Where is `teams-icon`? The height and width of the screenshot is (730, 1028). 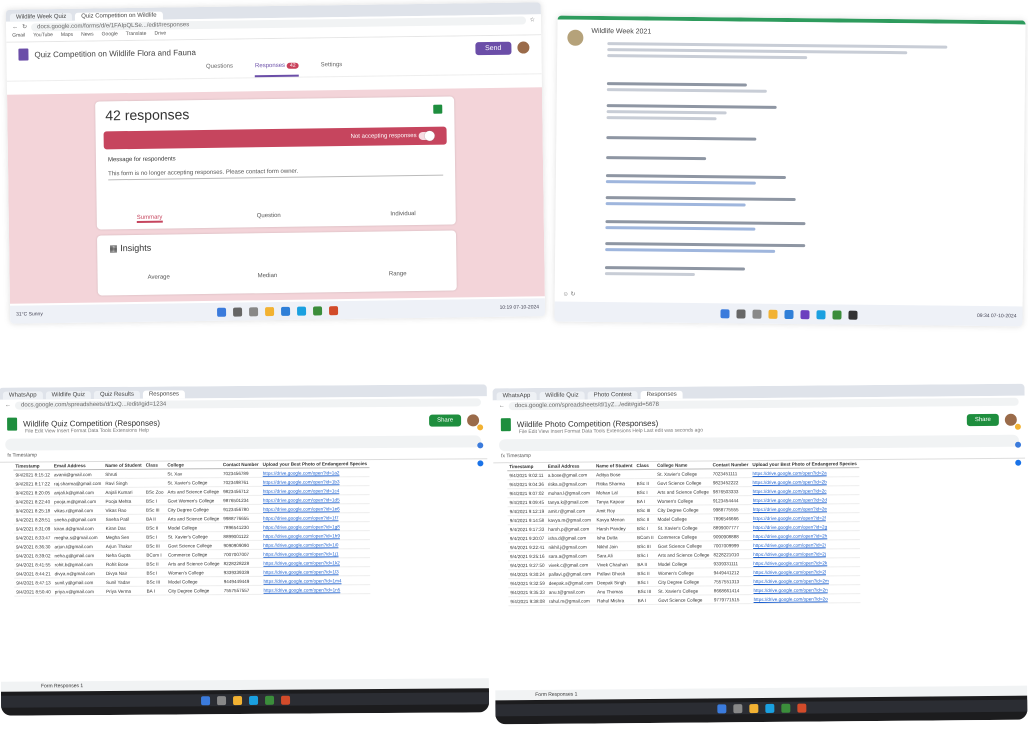 teams-icon is located at coordinates (804, 314).